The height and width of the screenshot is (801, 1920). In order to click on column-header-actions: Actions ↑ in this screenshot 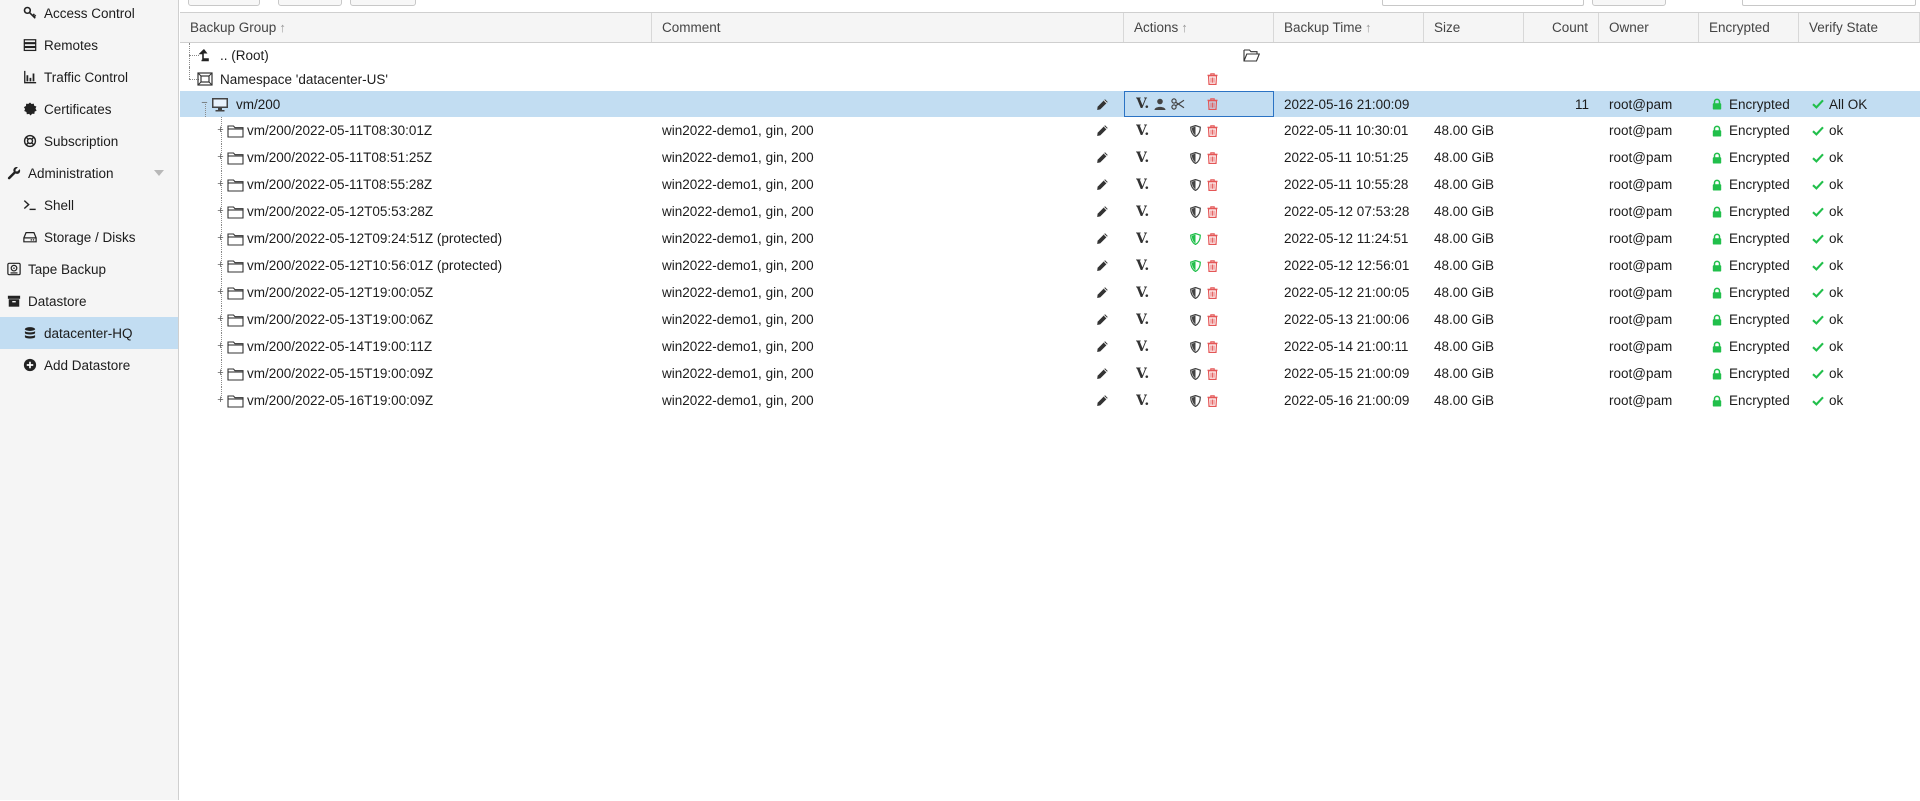, I will do `click(1199, 27)`.